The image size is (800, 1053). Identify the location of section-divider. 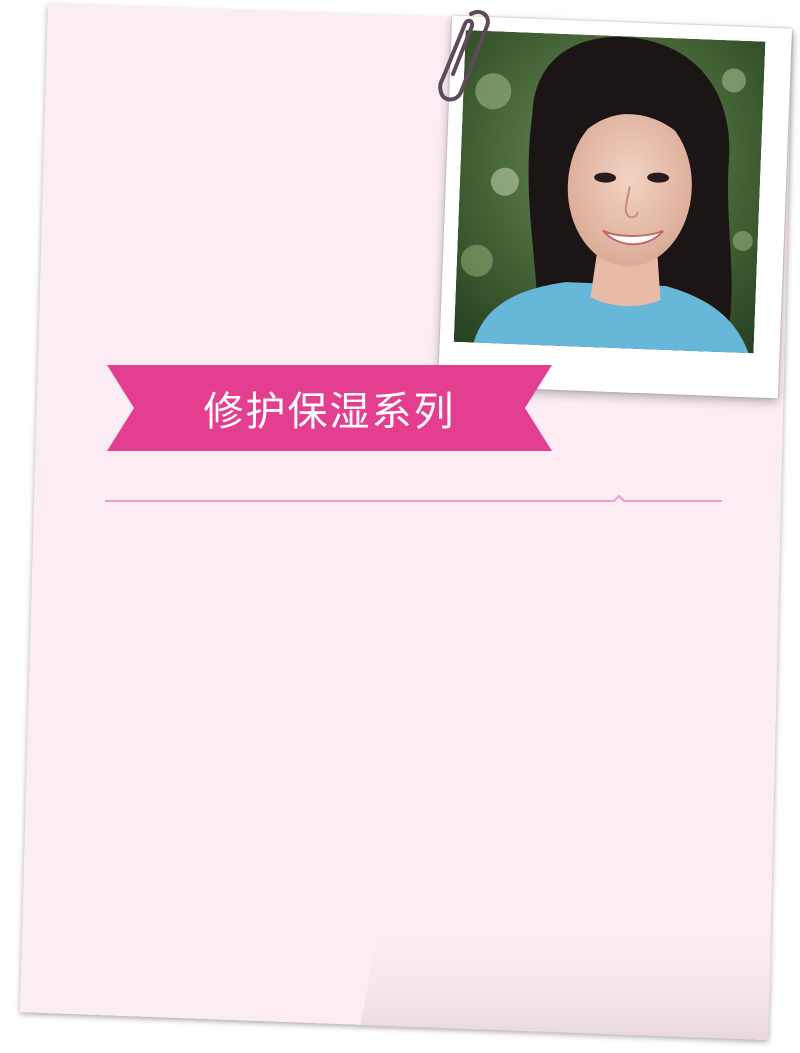
(413, 498).